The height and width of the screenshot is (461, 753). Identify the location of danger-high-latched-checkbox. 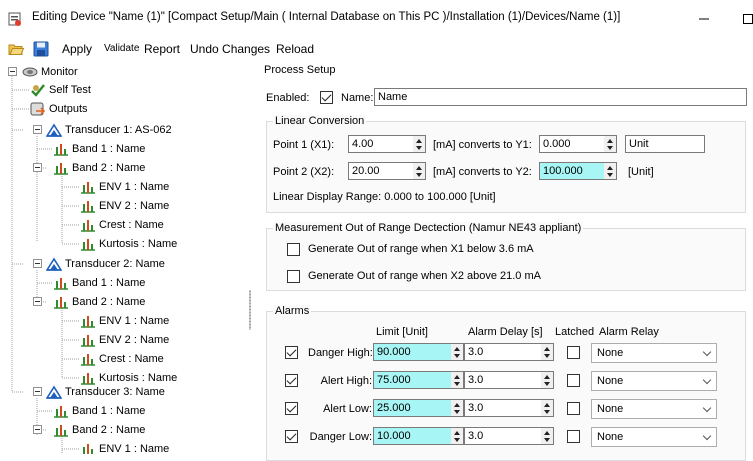
(573, 352).